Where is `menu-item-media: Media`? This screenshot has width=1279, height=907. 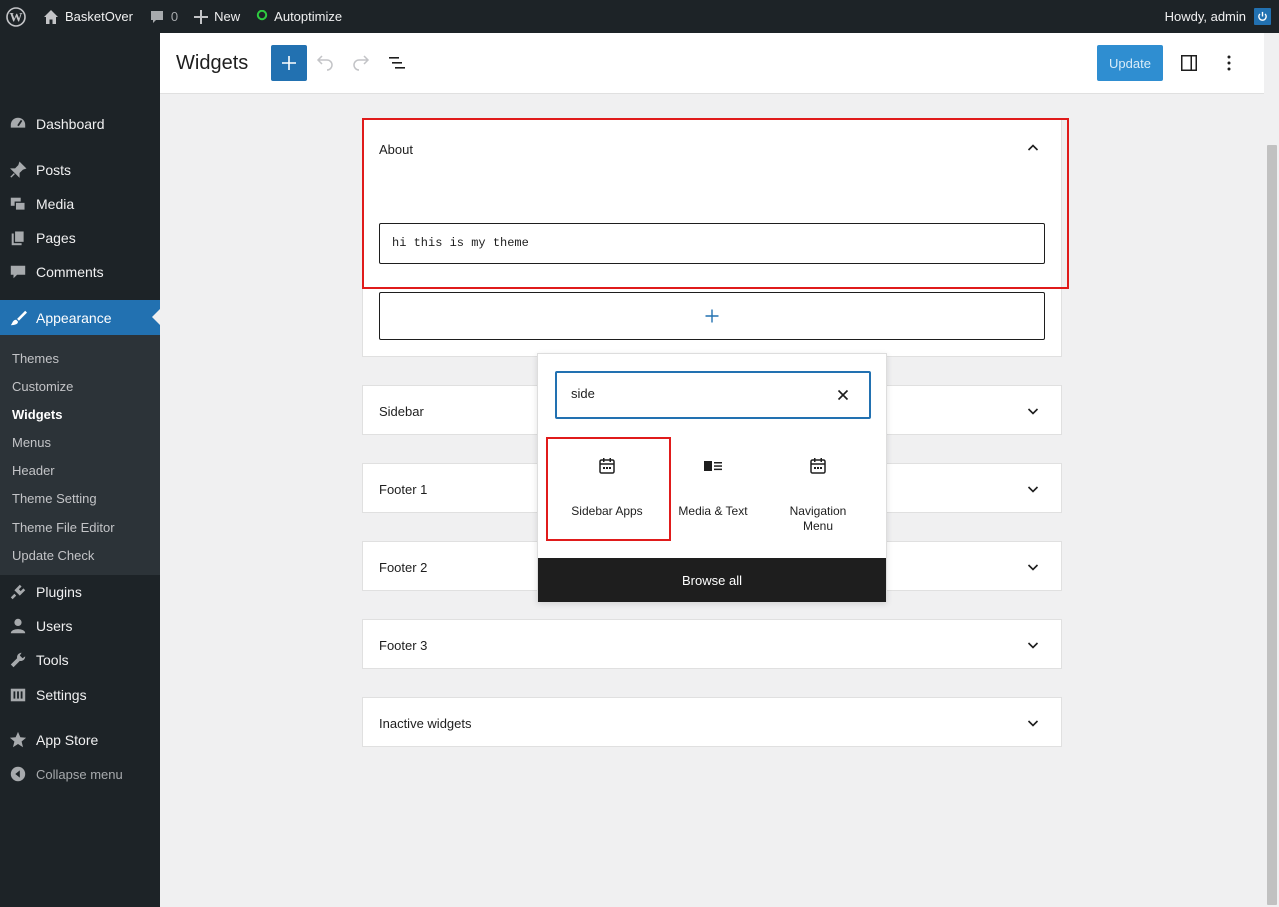 menu-item-media: Media is located at coordinates (80, 204).